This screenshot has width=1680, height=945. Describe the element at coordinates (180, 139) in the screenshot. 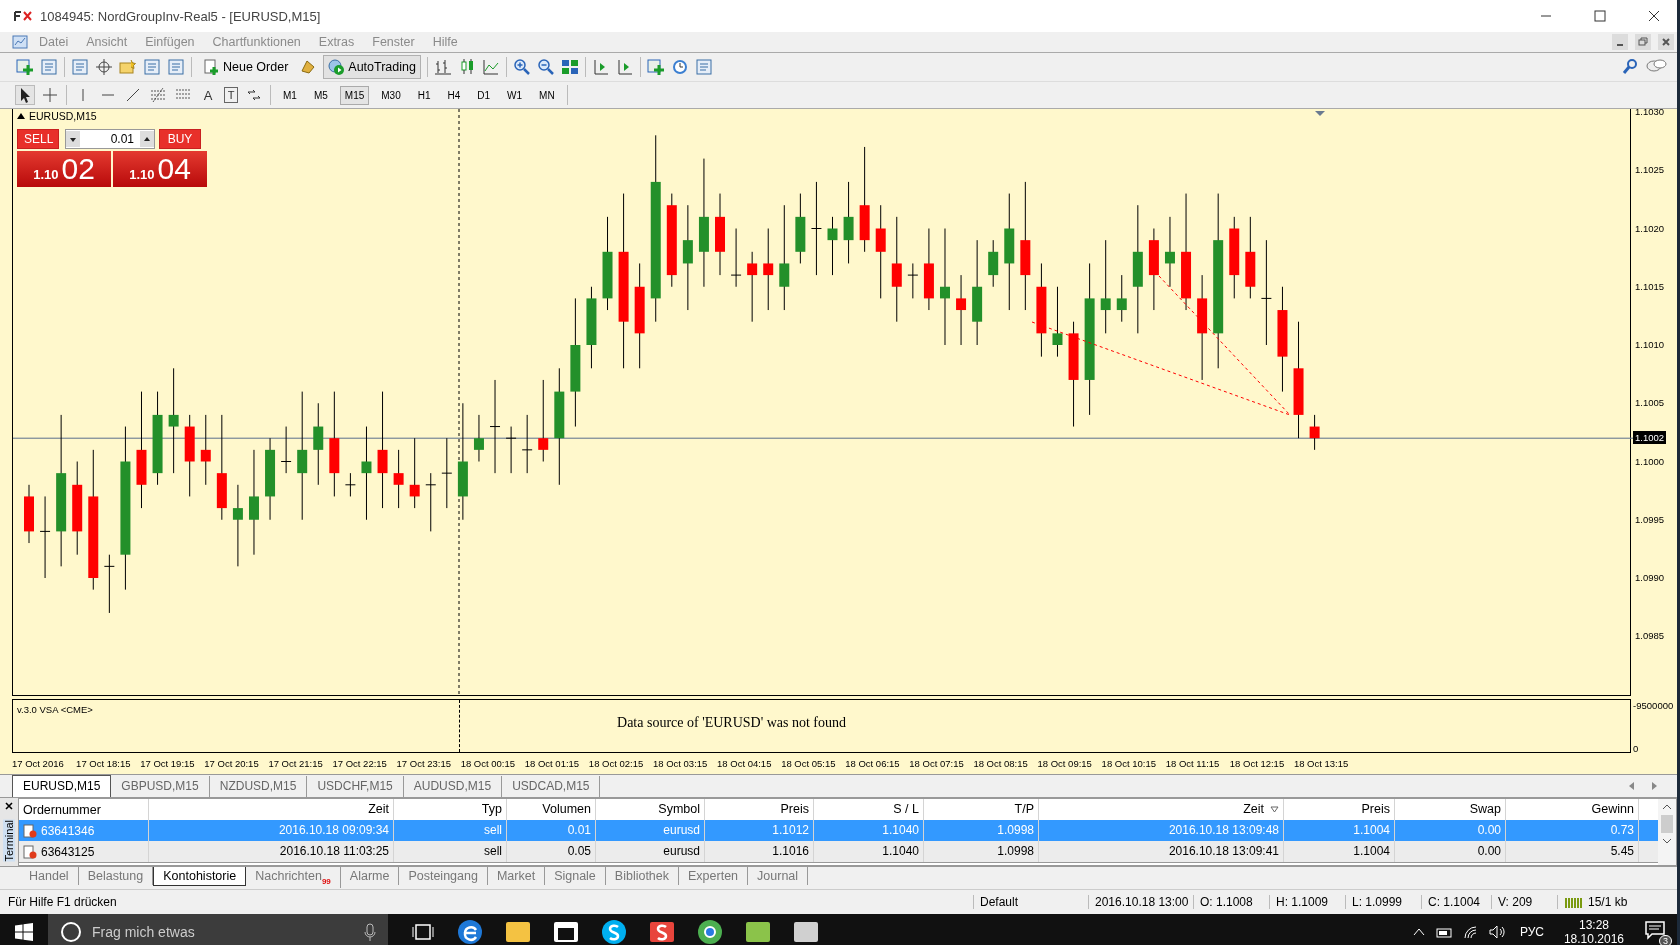

I see `buy-button: BUY` at that location.